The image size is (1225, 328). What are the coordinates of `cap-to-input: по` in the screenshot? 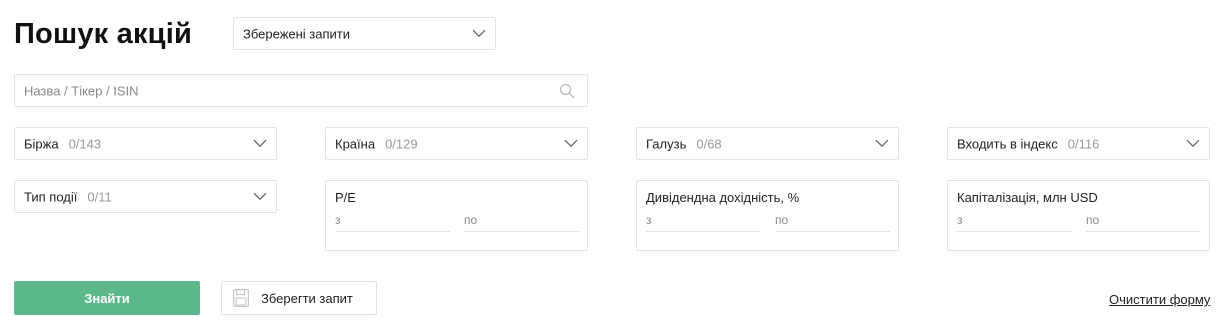 It's located at (1143, 221).